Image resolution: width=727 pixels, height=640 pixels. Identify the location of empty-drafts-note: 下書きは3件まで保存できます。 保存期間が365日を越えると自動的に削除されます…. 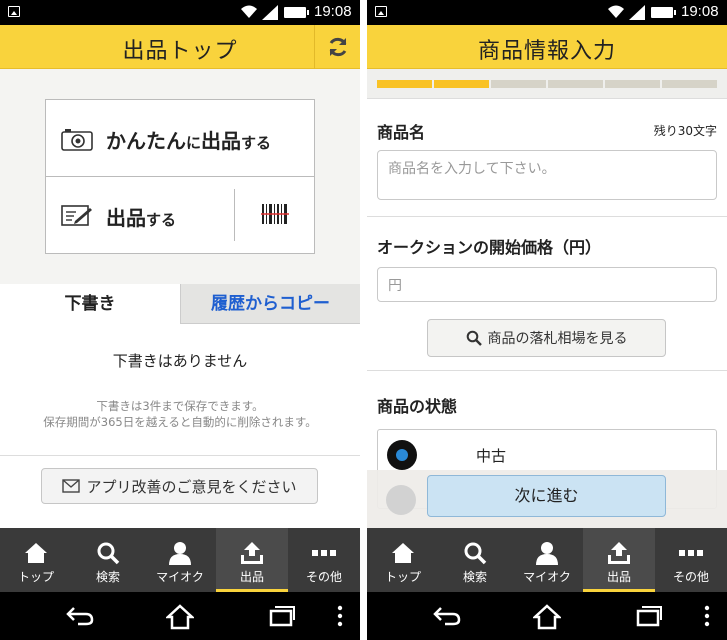
(180, 414).